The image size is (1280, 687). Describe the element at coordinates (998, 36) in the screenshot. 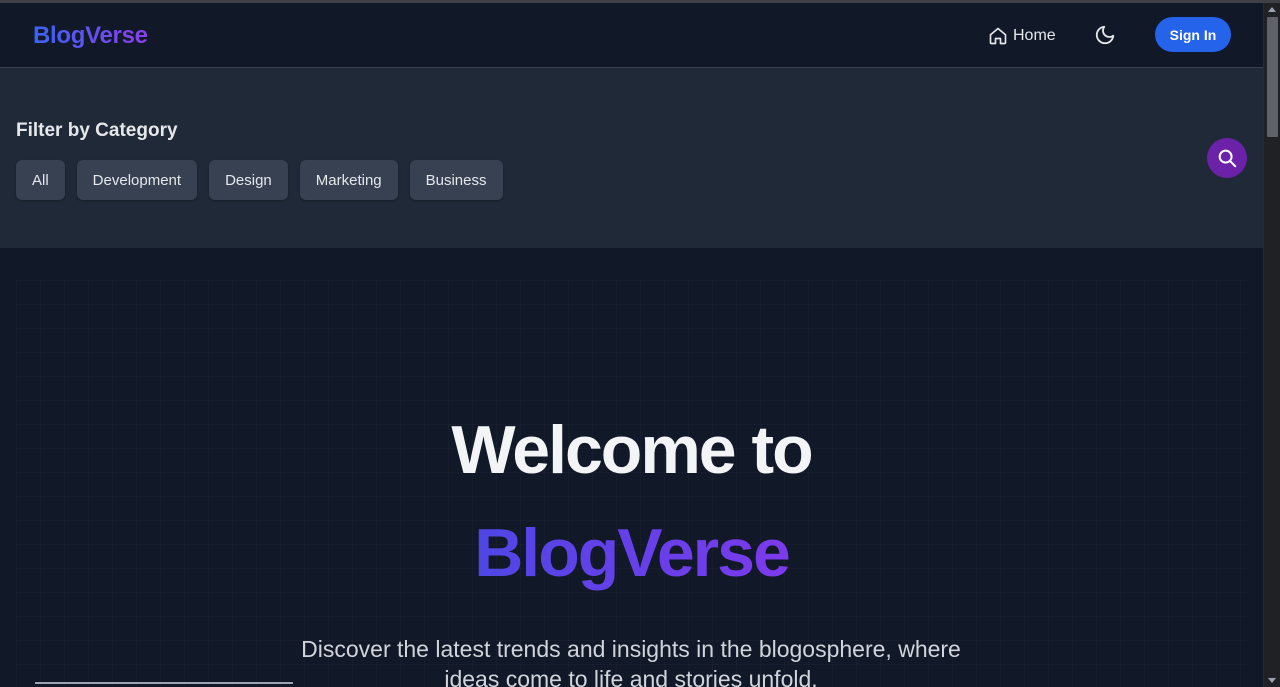

I see `home-icon` at that location.